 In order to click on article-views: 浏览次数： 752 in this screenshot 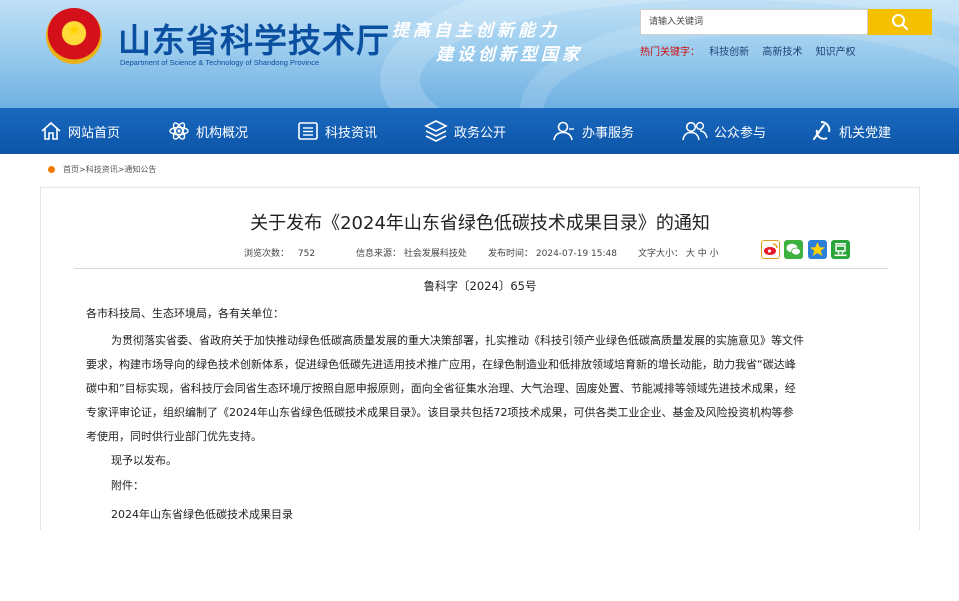, I will do `click(279, 252)`.